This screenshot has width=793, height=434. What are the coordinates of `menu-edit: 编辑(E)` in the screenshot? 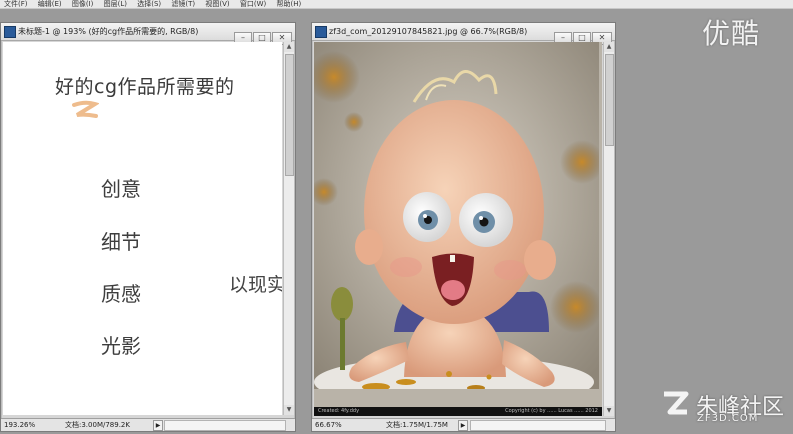 It's located at (50, 4).